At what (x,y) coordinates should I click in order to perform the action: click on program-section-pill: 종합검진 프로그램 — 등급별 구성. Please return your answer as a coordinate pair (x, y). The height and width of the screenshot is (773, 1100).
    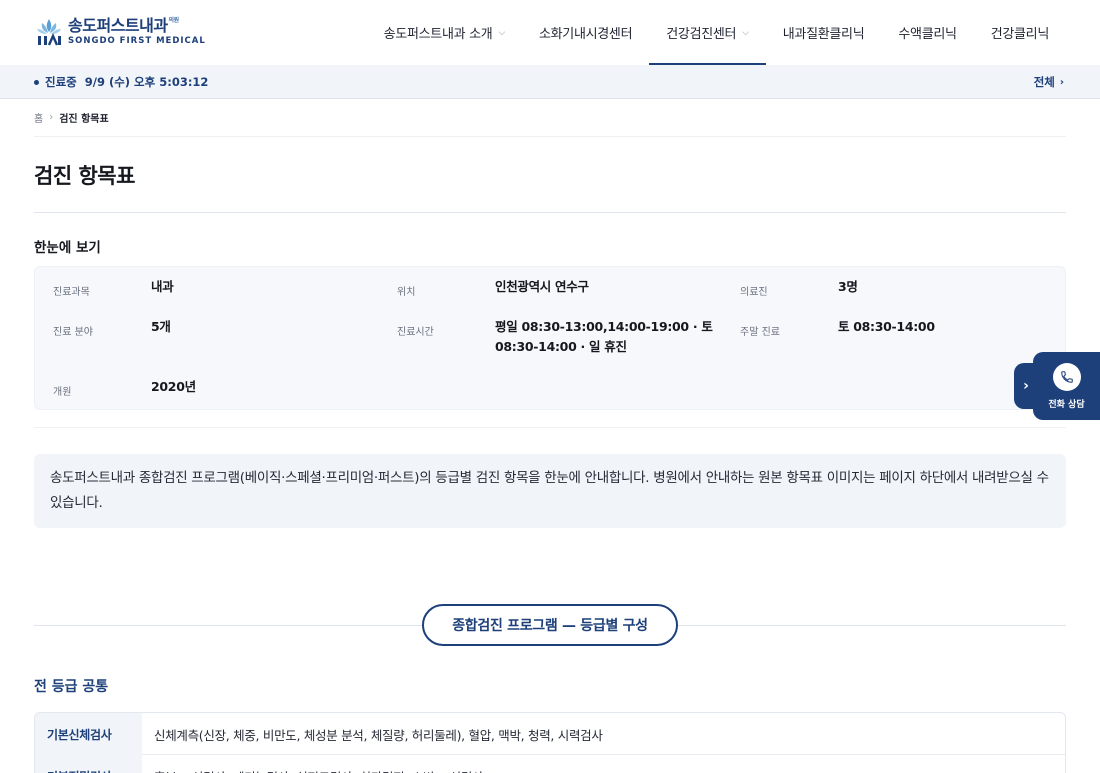
    Looking at the image, I should click on (550, 625).